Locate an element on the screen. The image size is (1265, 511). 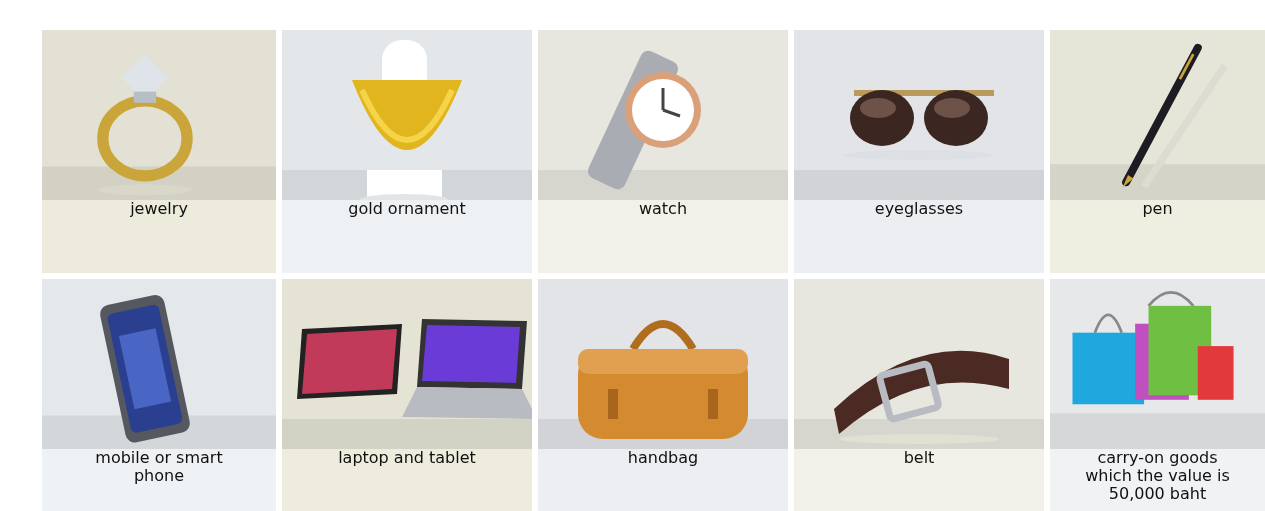
item-label: carry-on goods which the value is 50,000 baht is located at coordinates (1157, 476).